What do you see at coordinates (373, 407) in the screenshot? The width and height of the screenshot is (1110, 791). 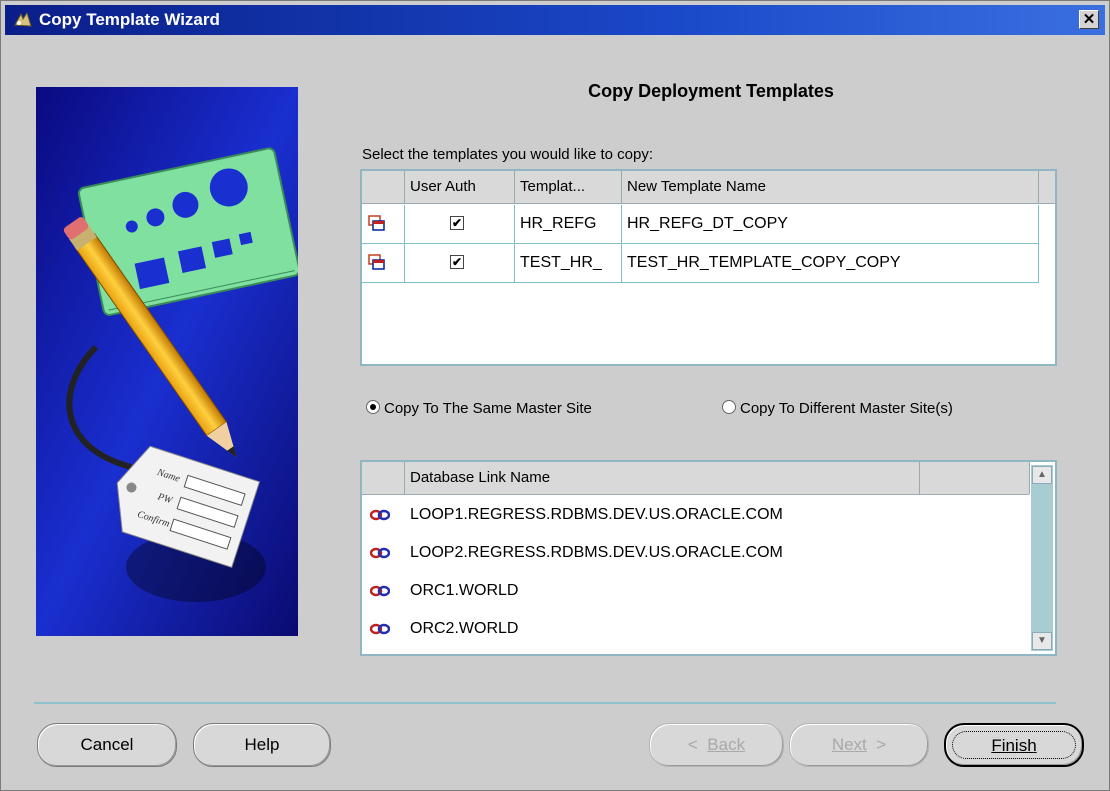 I see `radio-selected-icon` at bounding box center [373, 407].